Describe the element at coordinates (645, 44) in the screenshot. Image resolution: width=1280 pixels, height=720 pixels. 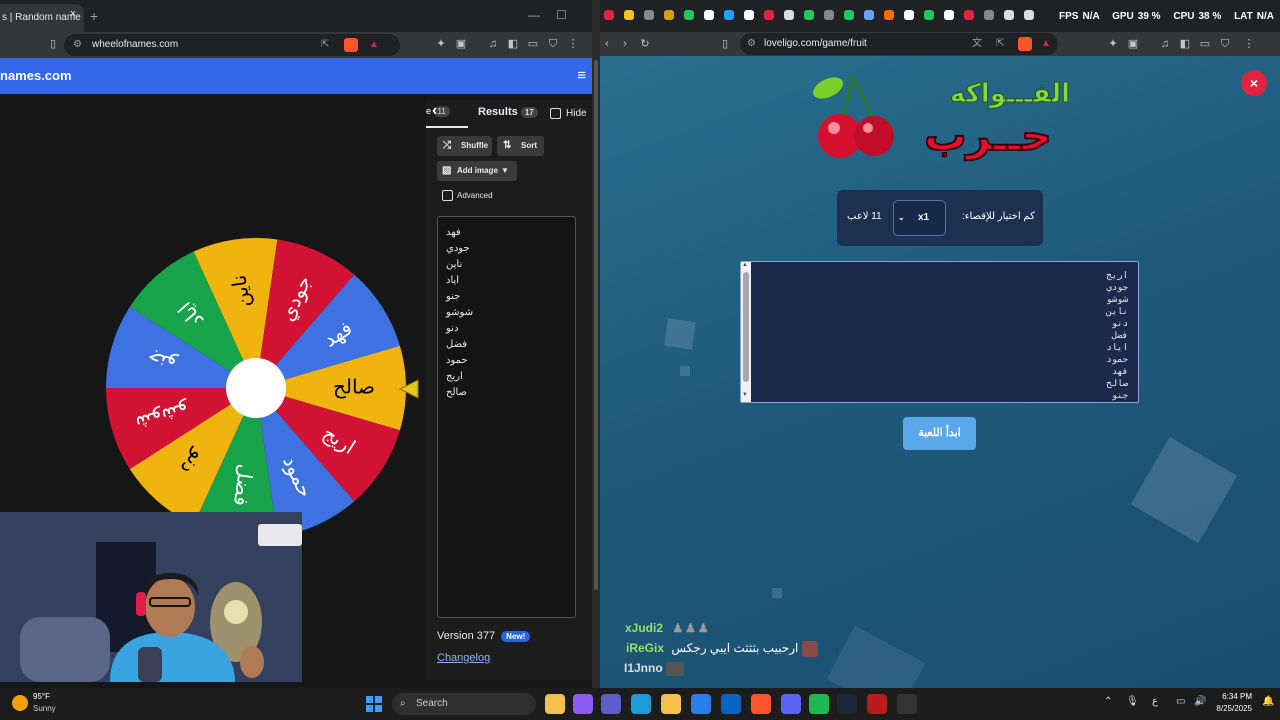
I see `reload-icon: ↻` at that location.